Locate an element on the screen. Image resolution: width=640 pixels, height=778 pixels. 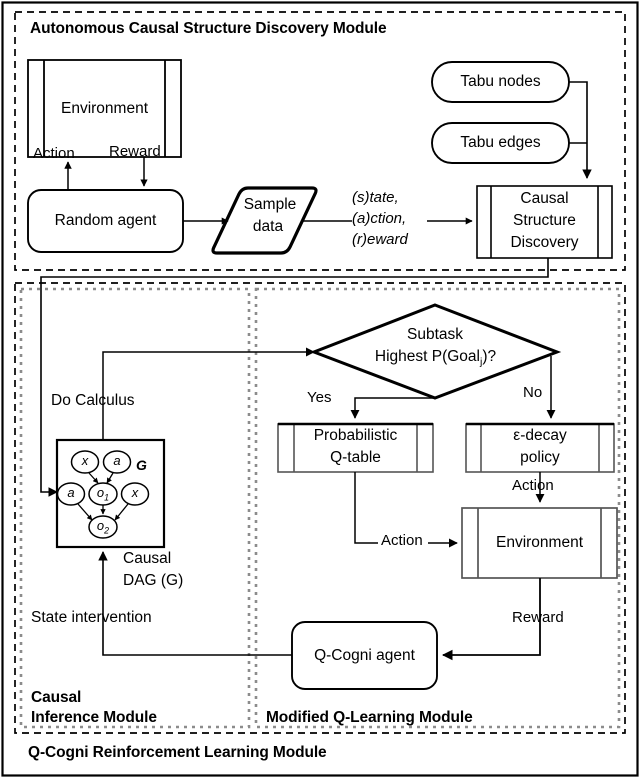
connector-tabu-nodes-to-csd is located at coordinates (580, 130).